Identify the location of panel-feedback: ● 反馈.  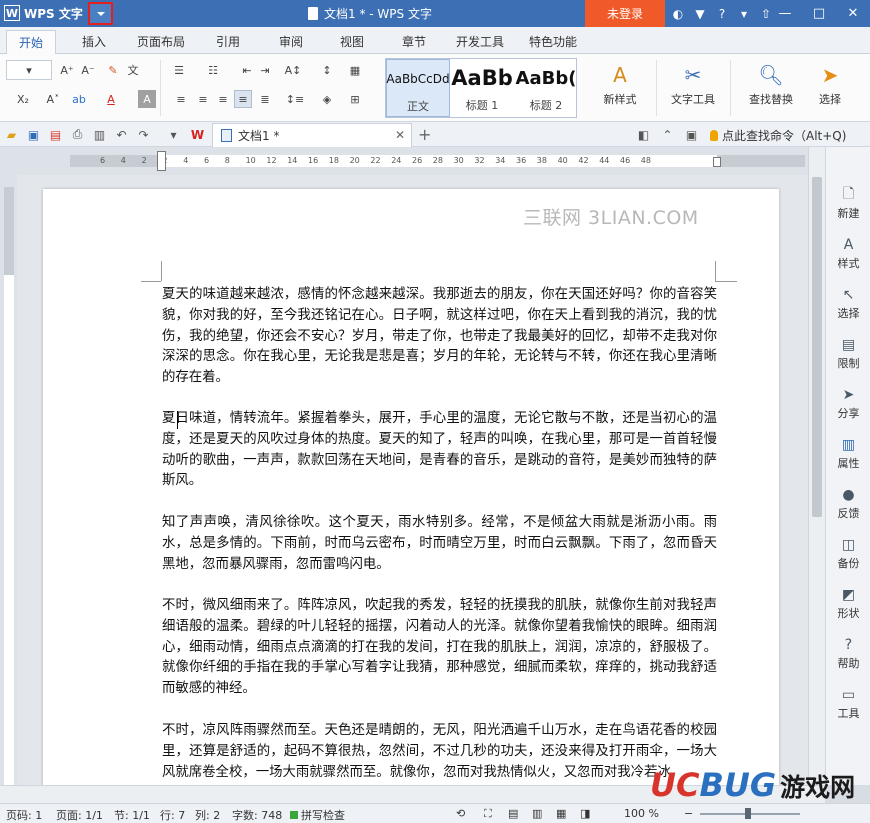
(848, 503).